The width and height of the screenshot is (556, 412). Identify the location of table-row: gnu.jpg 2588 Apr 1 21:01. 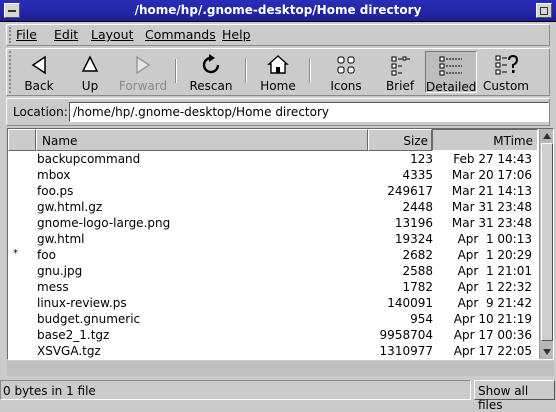
(273, 272).